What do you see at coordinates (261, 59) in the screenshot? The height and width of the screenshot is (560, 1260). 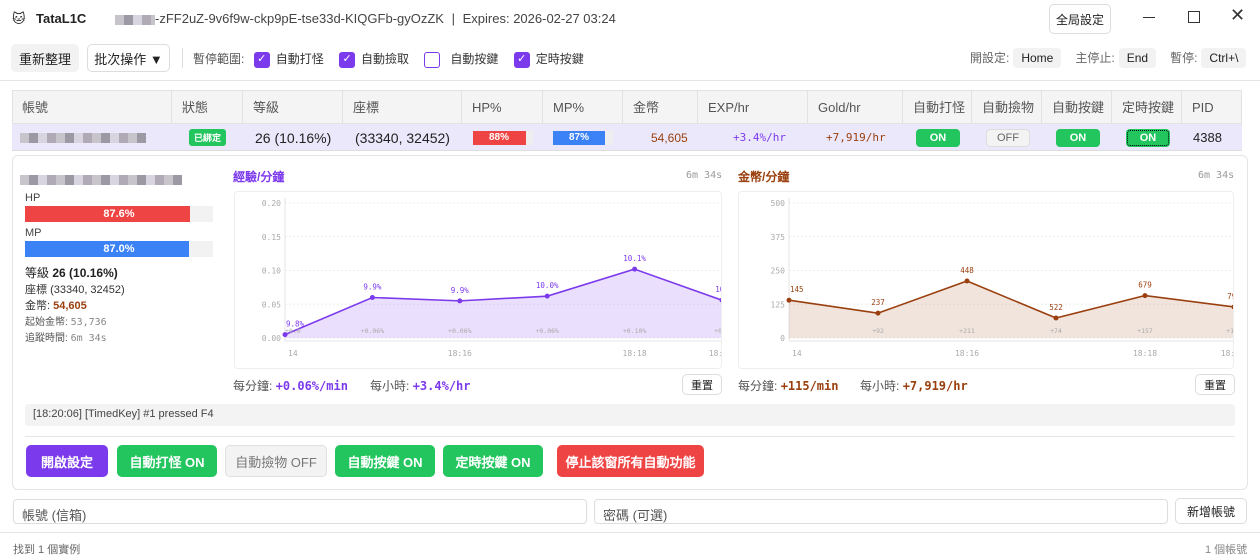 I see `scope-auto-attack-checkbox: ✓` at bounding box center [261, 59].